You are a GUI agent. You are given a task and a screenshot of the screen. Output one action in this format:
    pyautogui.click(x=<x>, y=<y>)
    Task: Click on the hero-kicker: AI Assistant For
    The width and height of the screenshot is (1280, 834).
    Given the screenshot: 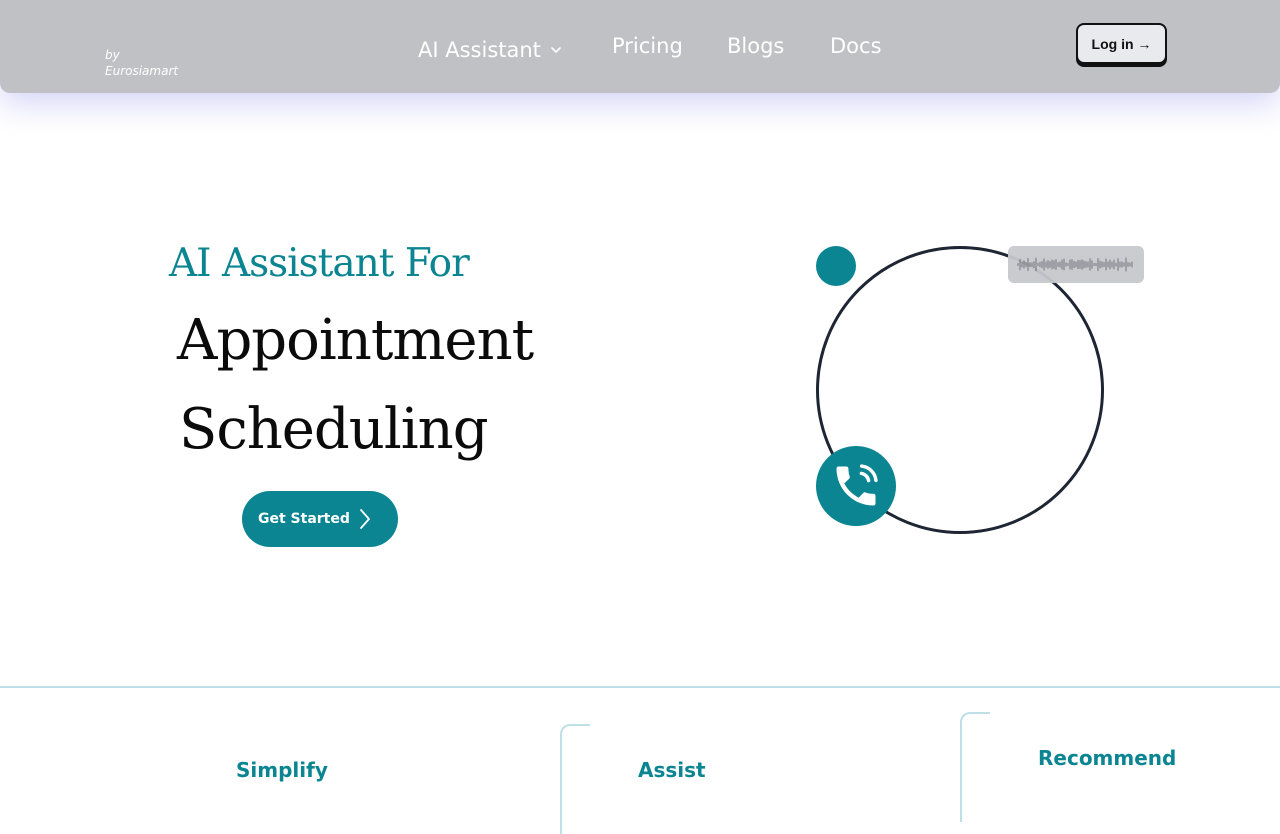 What is the action you would take?
    pyautogui.click(x=319, y=263)
    